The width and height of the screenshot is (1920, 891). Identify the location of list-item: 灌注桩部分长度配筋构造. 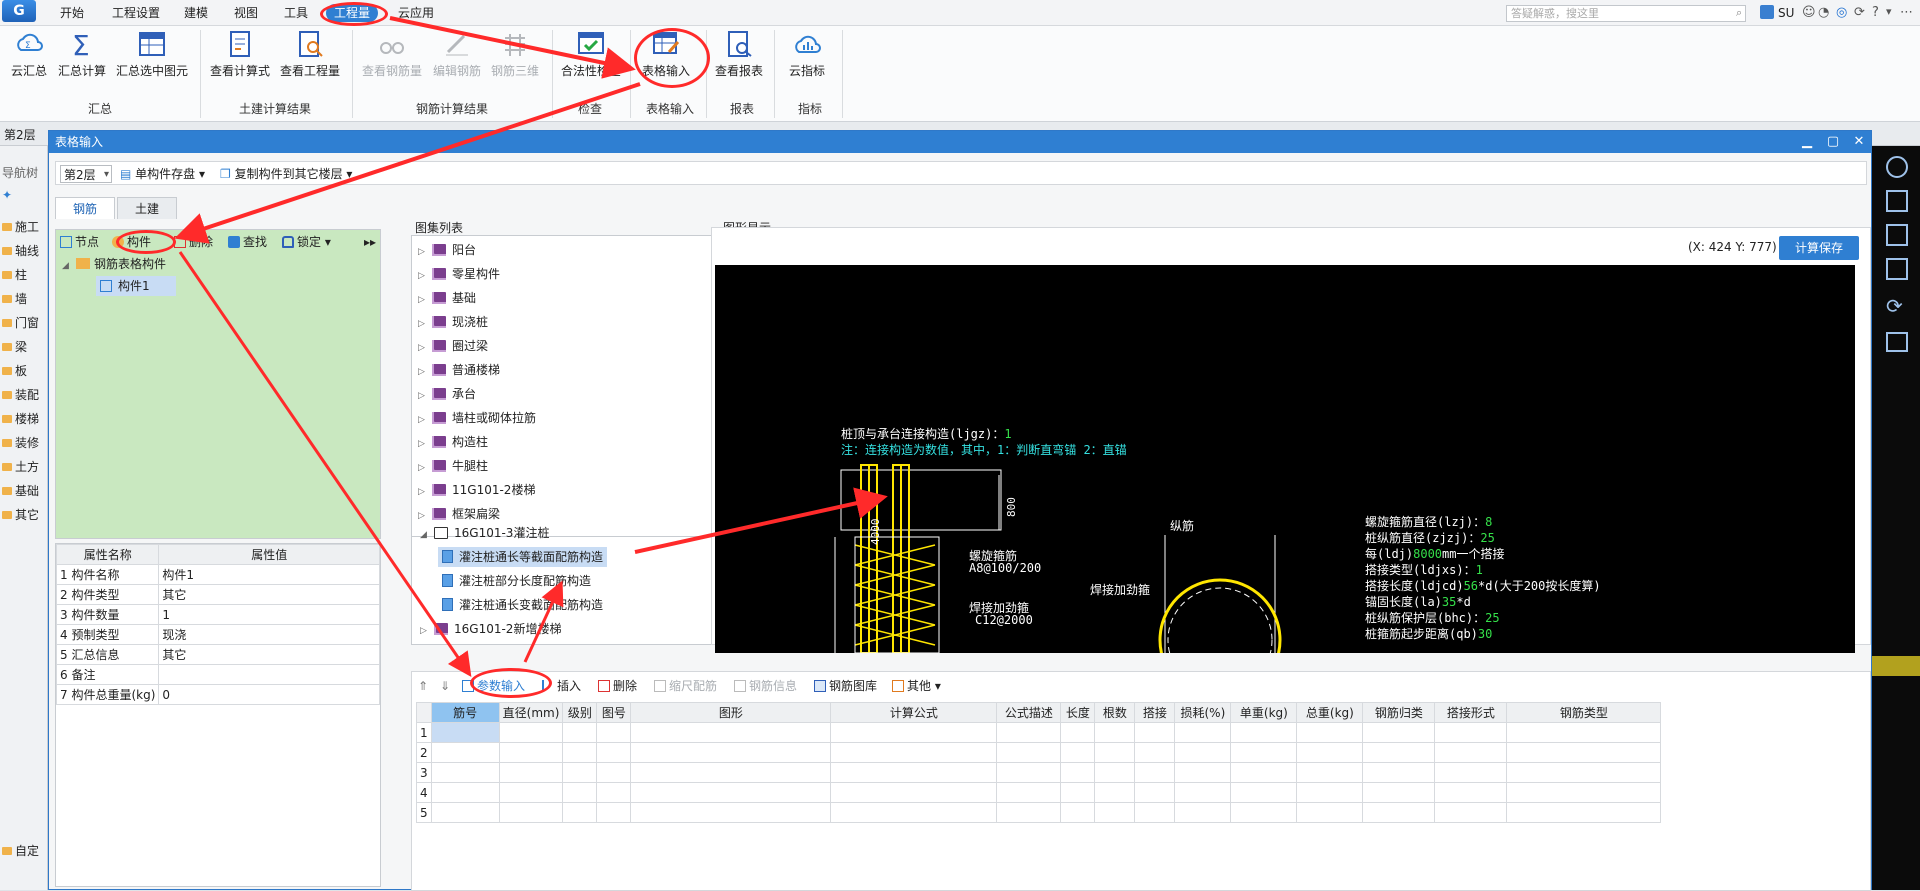
(516, 581).